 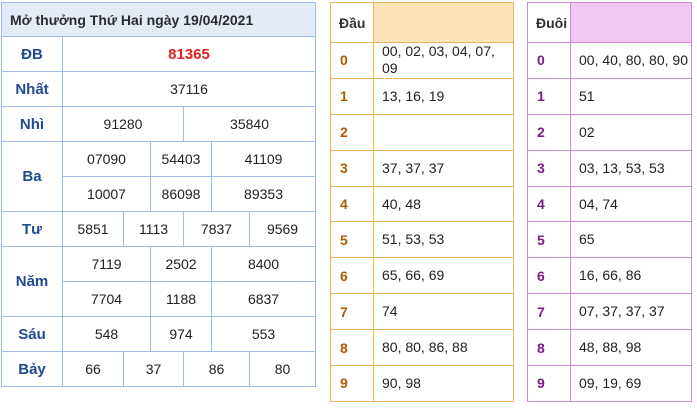 What do you see at coordinates (249, 124) in the screenshot?
I see `prize-second-number: 35840` at bounding box center [249, 124].